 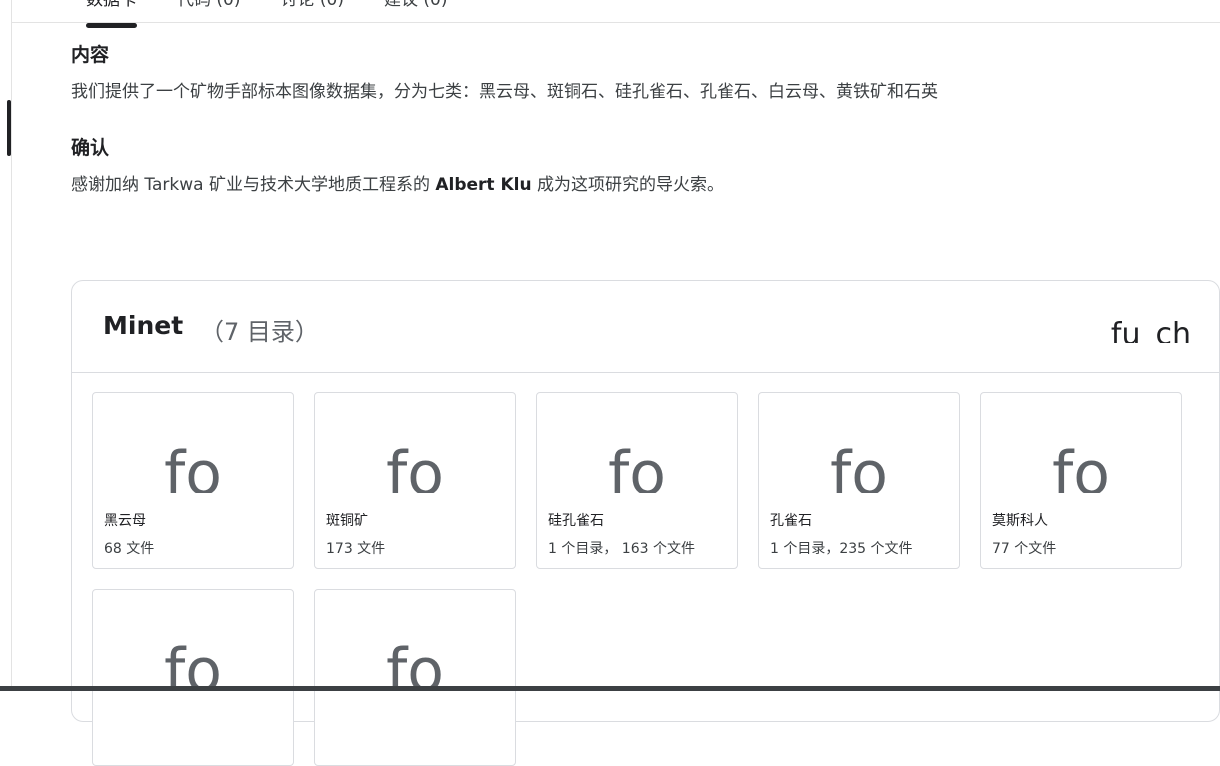 I want to click on folder-name: 孔雀石, so click(x=791, y=521).